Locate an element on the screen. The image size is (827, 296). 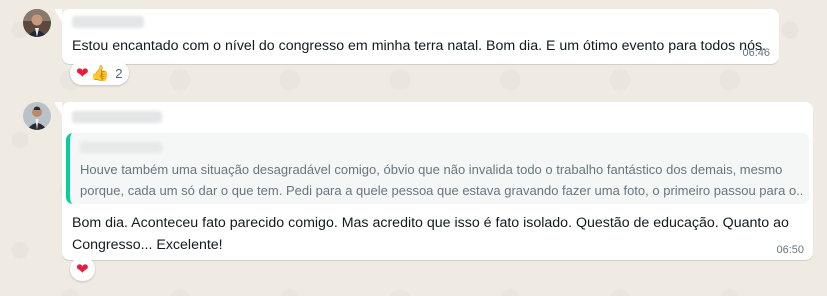
thumbs-up-icon: 👍 is located at coordinates (100, 73).